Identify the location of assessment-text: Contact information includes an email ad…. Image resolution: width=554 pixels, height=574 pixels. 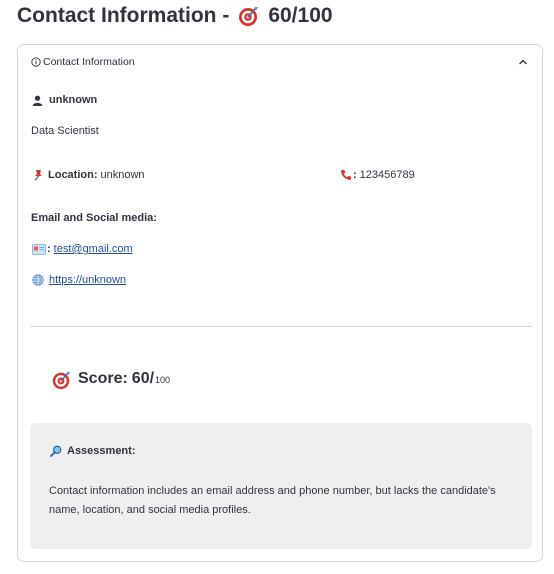
(272, 500).